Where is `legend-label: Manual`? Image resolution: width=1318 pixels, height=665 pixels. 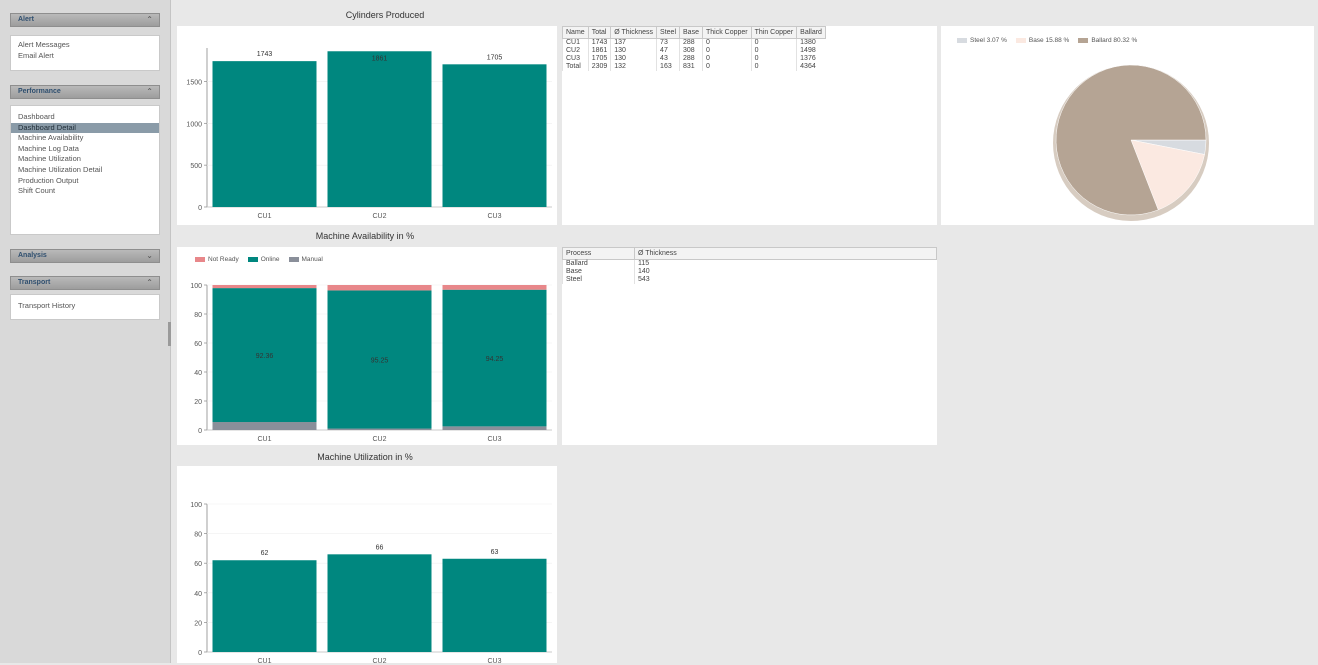
legend-label: Manual is located at coordinates (312, 259).